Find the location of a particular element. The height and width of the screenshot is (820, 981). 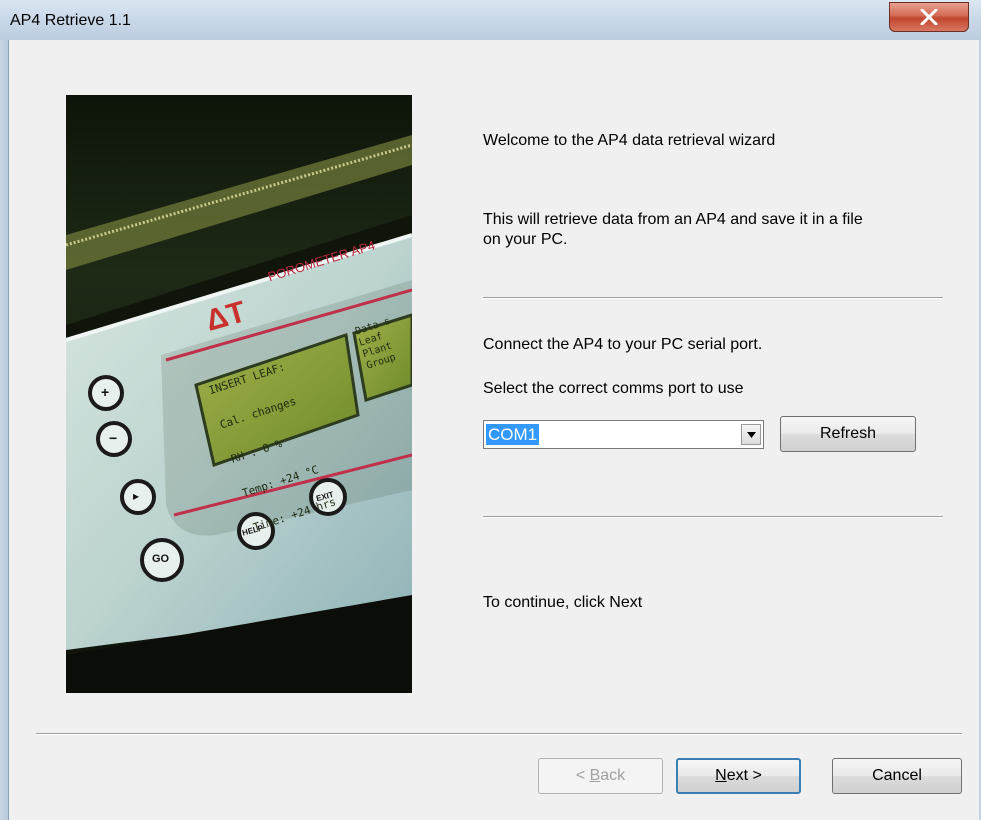

lcd-line: INSERT LEAF: is located at coordinates (247, 379).